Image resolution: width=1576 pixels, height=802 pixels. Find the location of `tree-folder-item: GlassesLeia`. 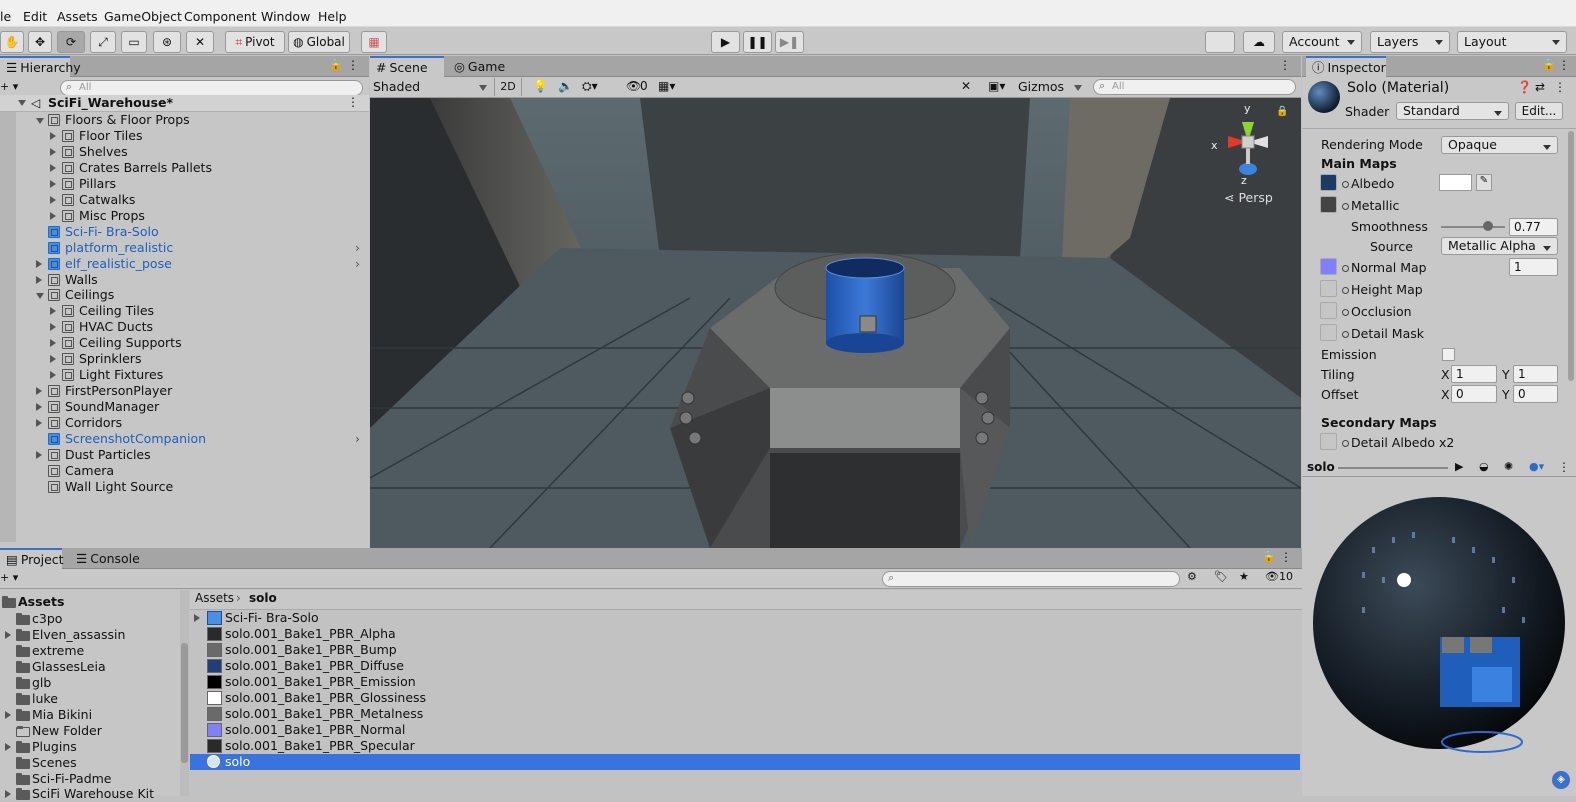

tree-folder-item: GlassesLeia is located at coordinates (69, 667).